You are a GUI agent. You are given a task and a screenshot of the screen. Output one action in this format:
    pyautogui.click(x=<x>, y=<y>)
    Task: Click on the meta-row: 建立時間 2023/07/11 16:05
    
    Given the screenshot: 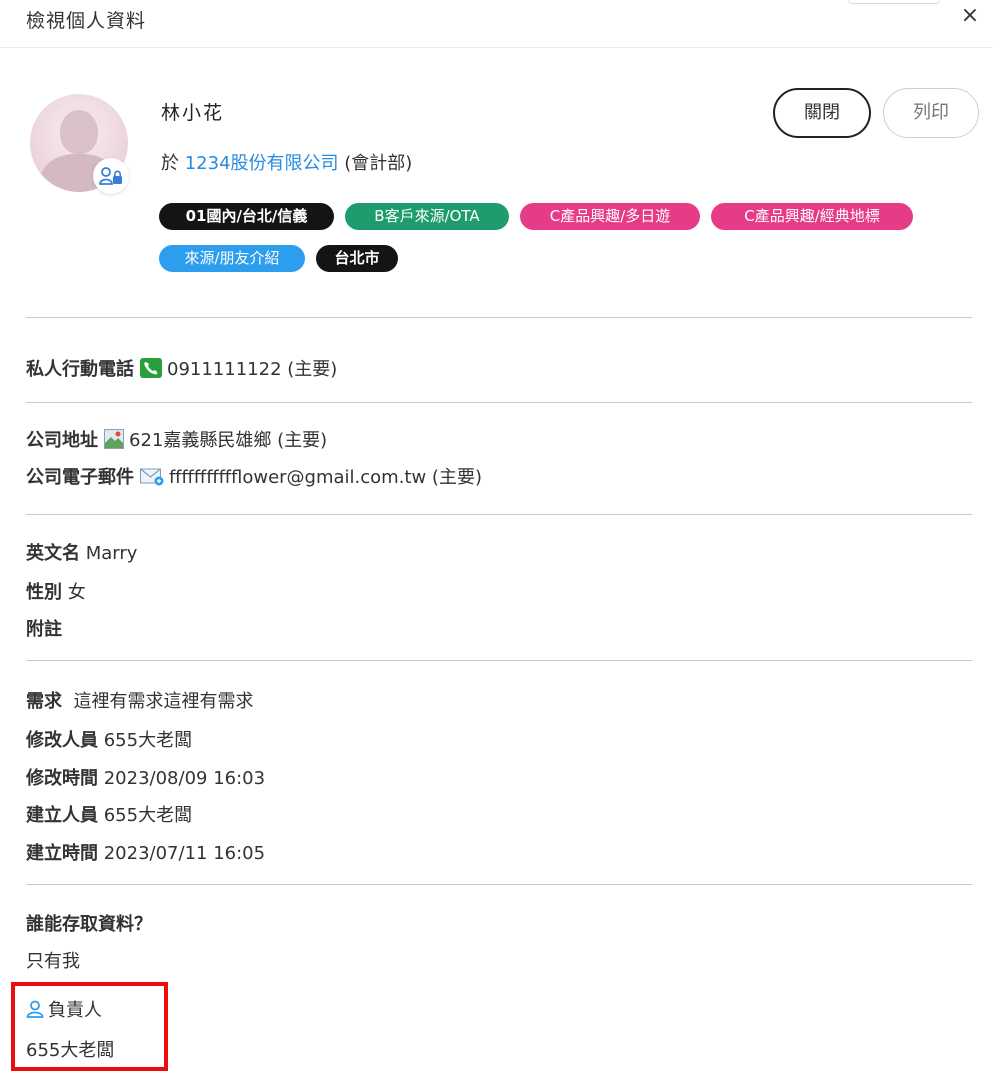 What is the action you would take?
    pyautogui.click(x=145, y=852)
    